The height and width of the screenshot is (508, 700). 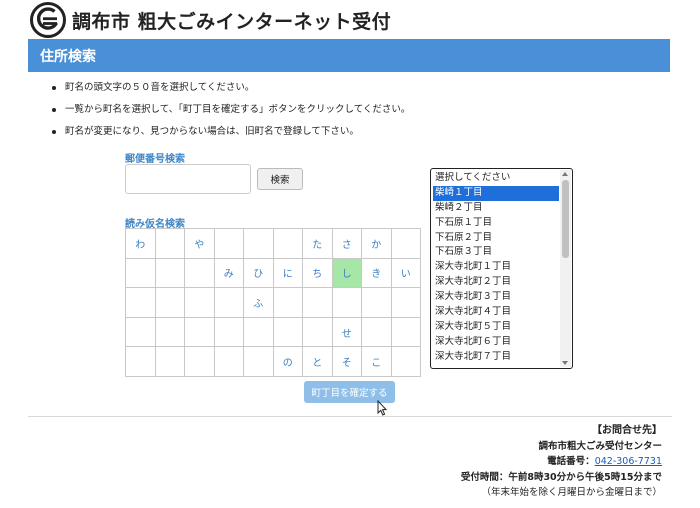 I want to click on kana-cell: ち, so click(x=317, y=273).